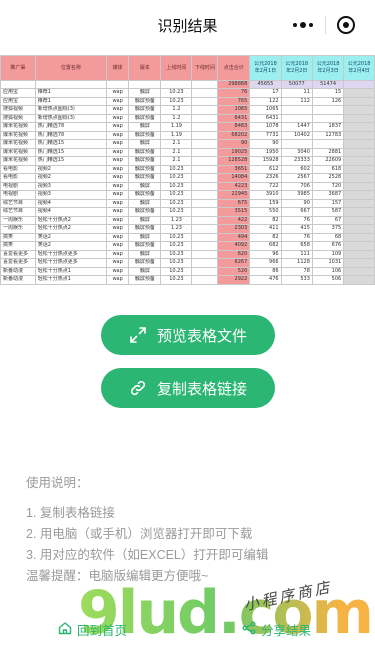 The image size is (375, 650). What do you see at coordinates (296, 135) in the screenshot?
I see `sheet-cell: 10402` at bounding box center [296, 135].